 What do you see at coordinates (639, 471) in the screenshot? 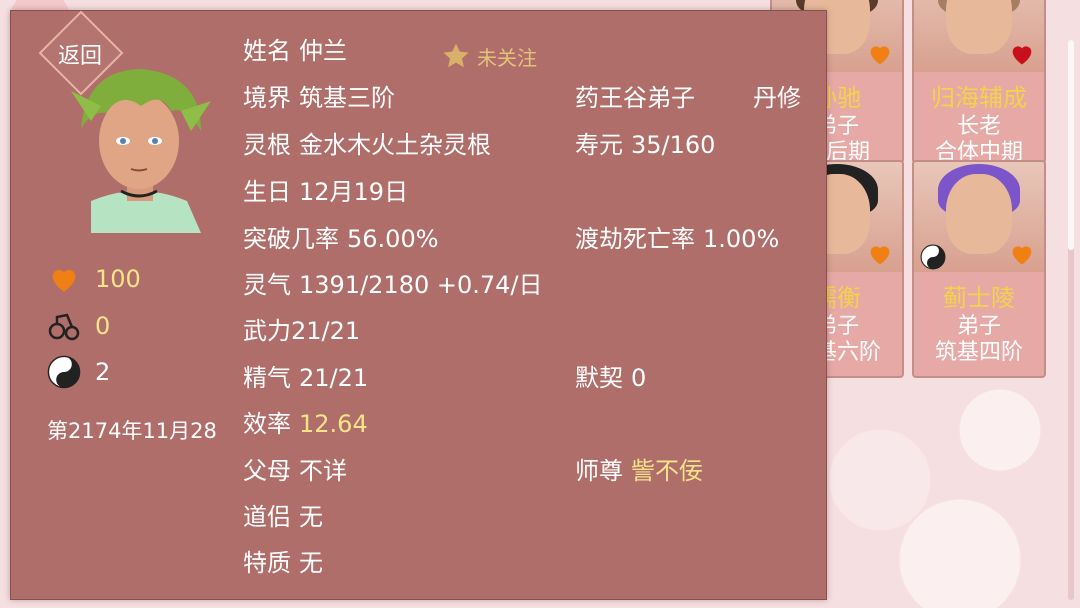
I see `field-master: 师尊 訾不佞` at bounding box center [639, 471].